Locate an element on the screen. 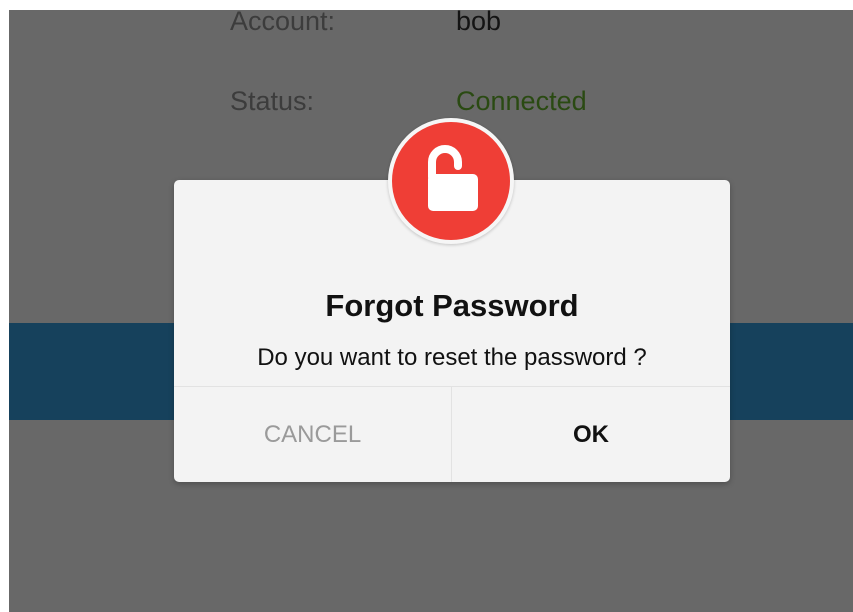 The image size is (853, 612). account-row: Account: bob is located at coordinates (431, 28).